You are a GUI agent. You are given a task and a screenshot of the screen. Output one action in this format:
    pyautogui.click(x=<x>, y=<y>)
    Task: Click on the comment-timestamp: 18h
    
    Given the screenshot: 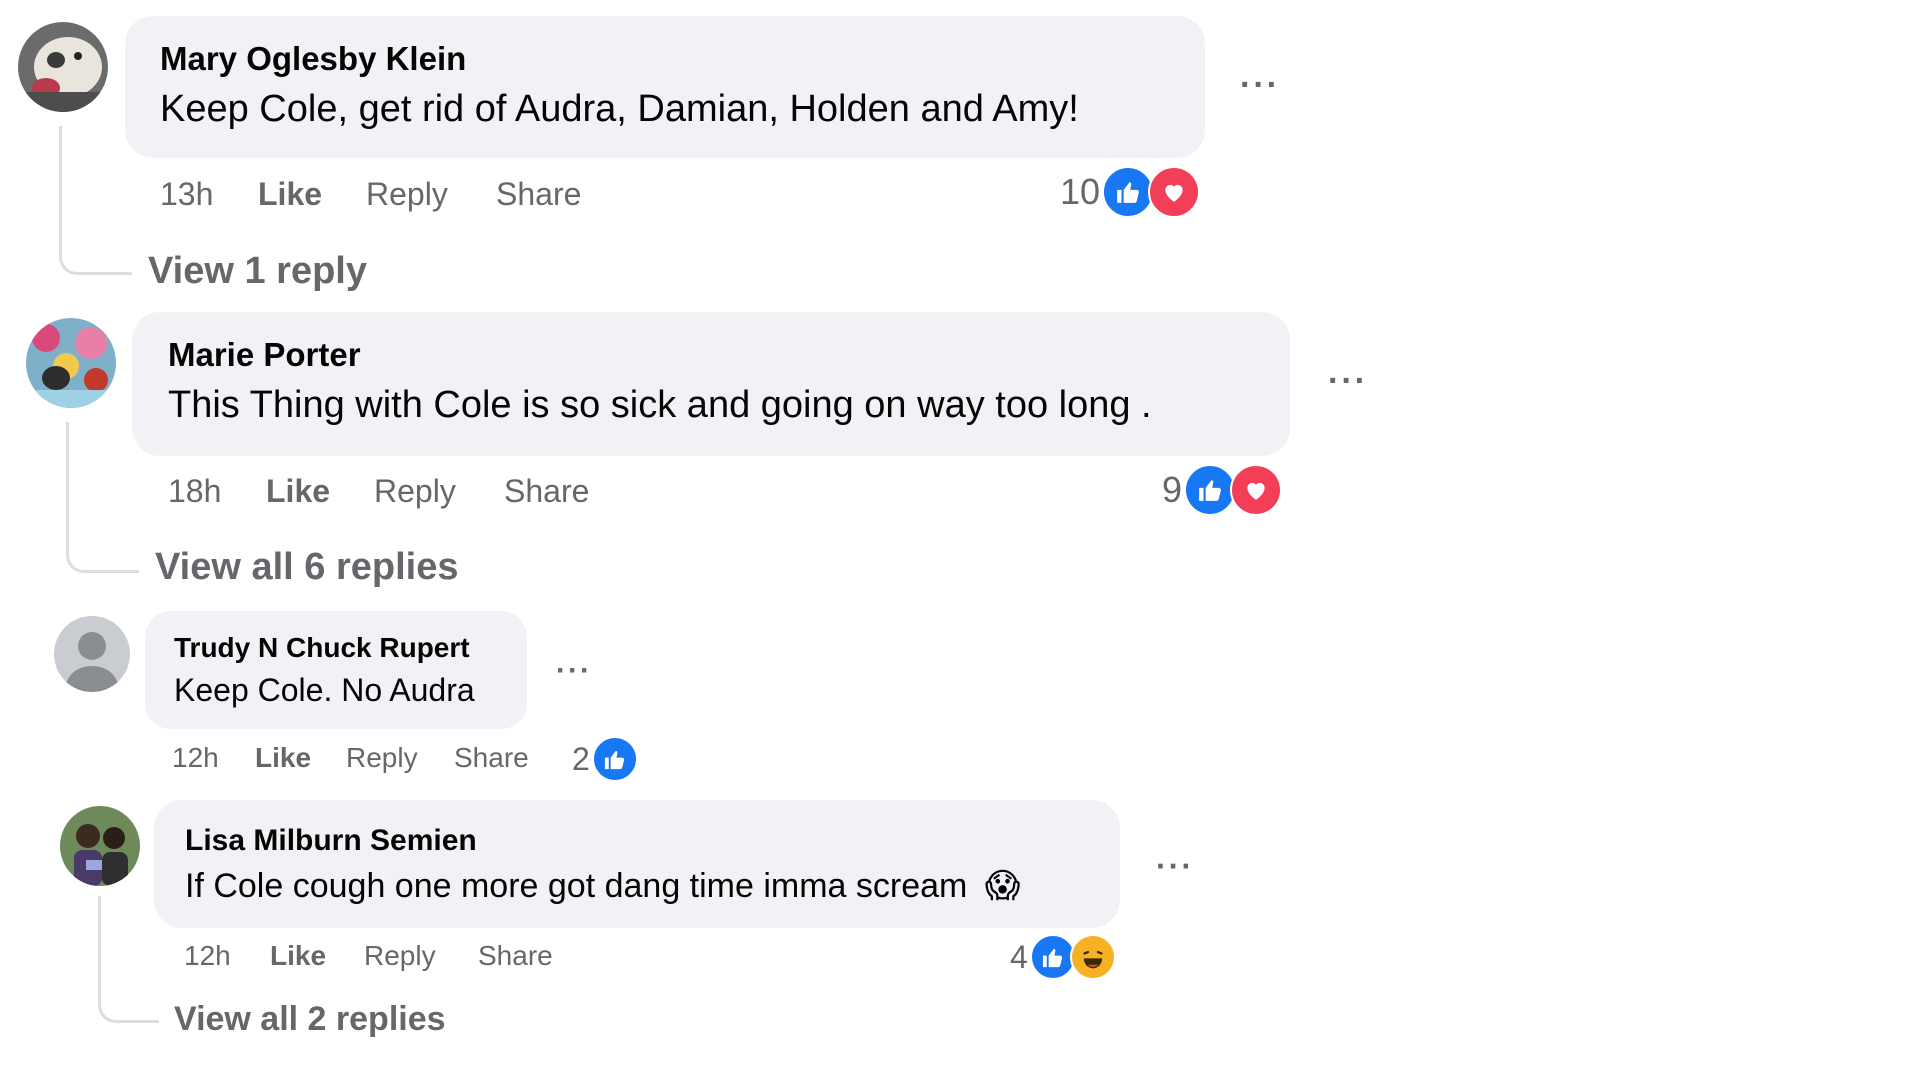 What is the action you would take?
    pyautogui.click(x=194, y=491)
    